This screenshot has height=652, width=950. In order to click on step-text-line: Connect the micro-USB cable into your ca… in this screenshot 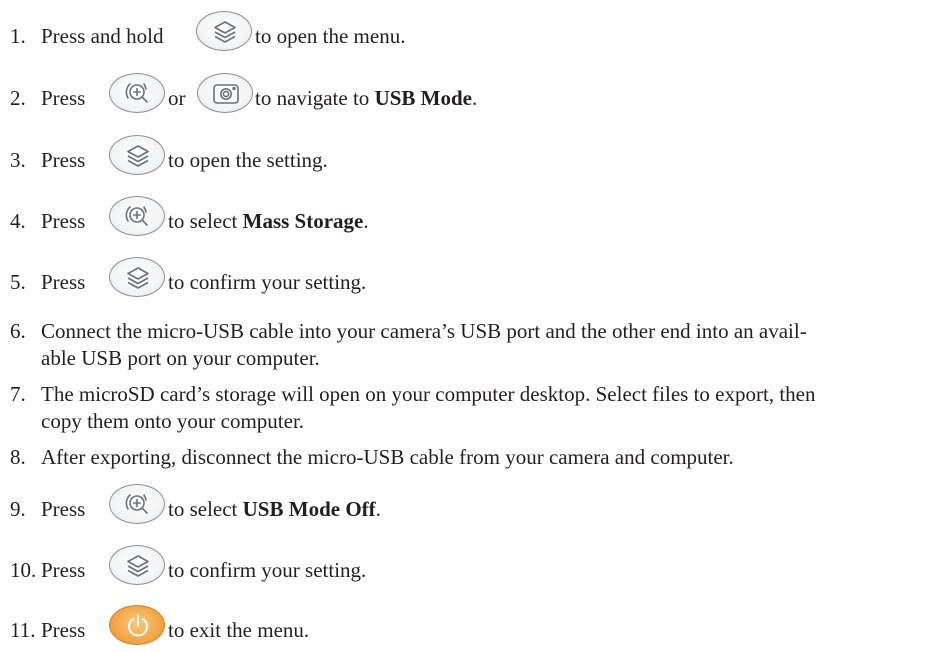, I will do `click(424, 331)`.